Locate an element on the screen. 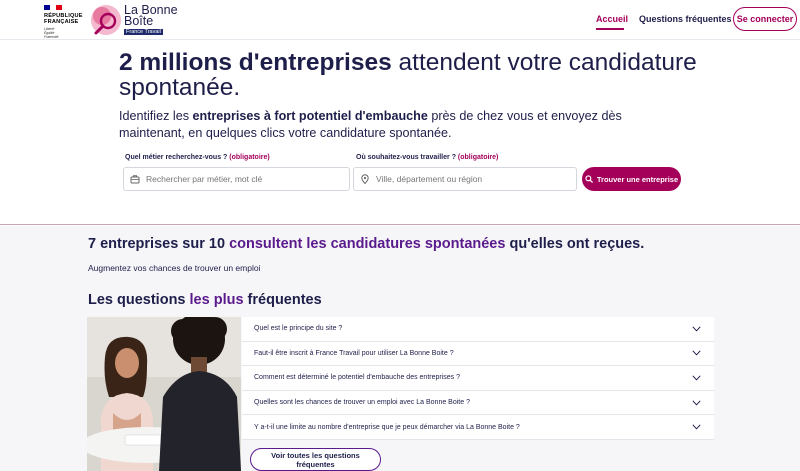 The image size is (800, 471). faq-question: Quel est le principe du site ? is located at coordinates (298, 329).